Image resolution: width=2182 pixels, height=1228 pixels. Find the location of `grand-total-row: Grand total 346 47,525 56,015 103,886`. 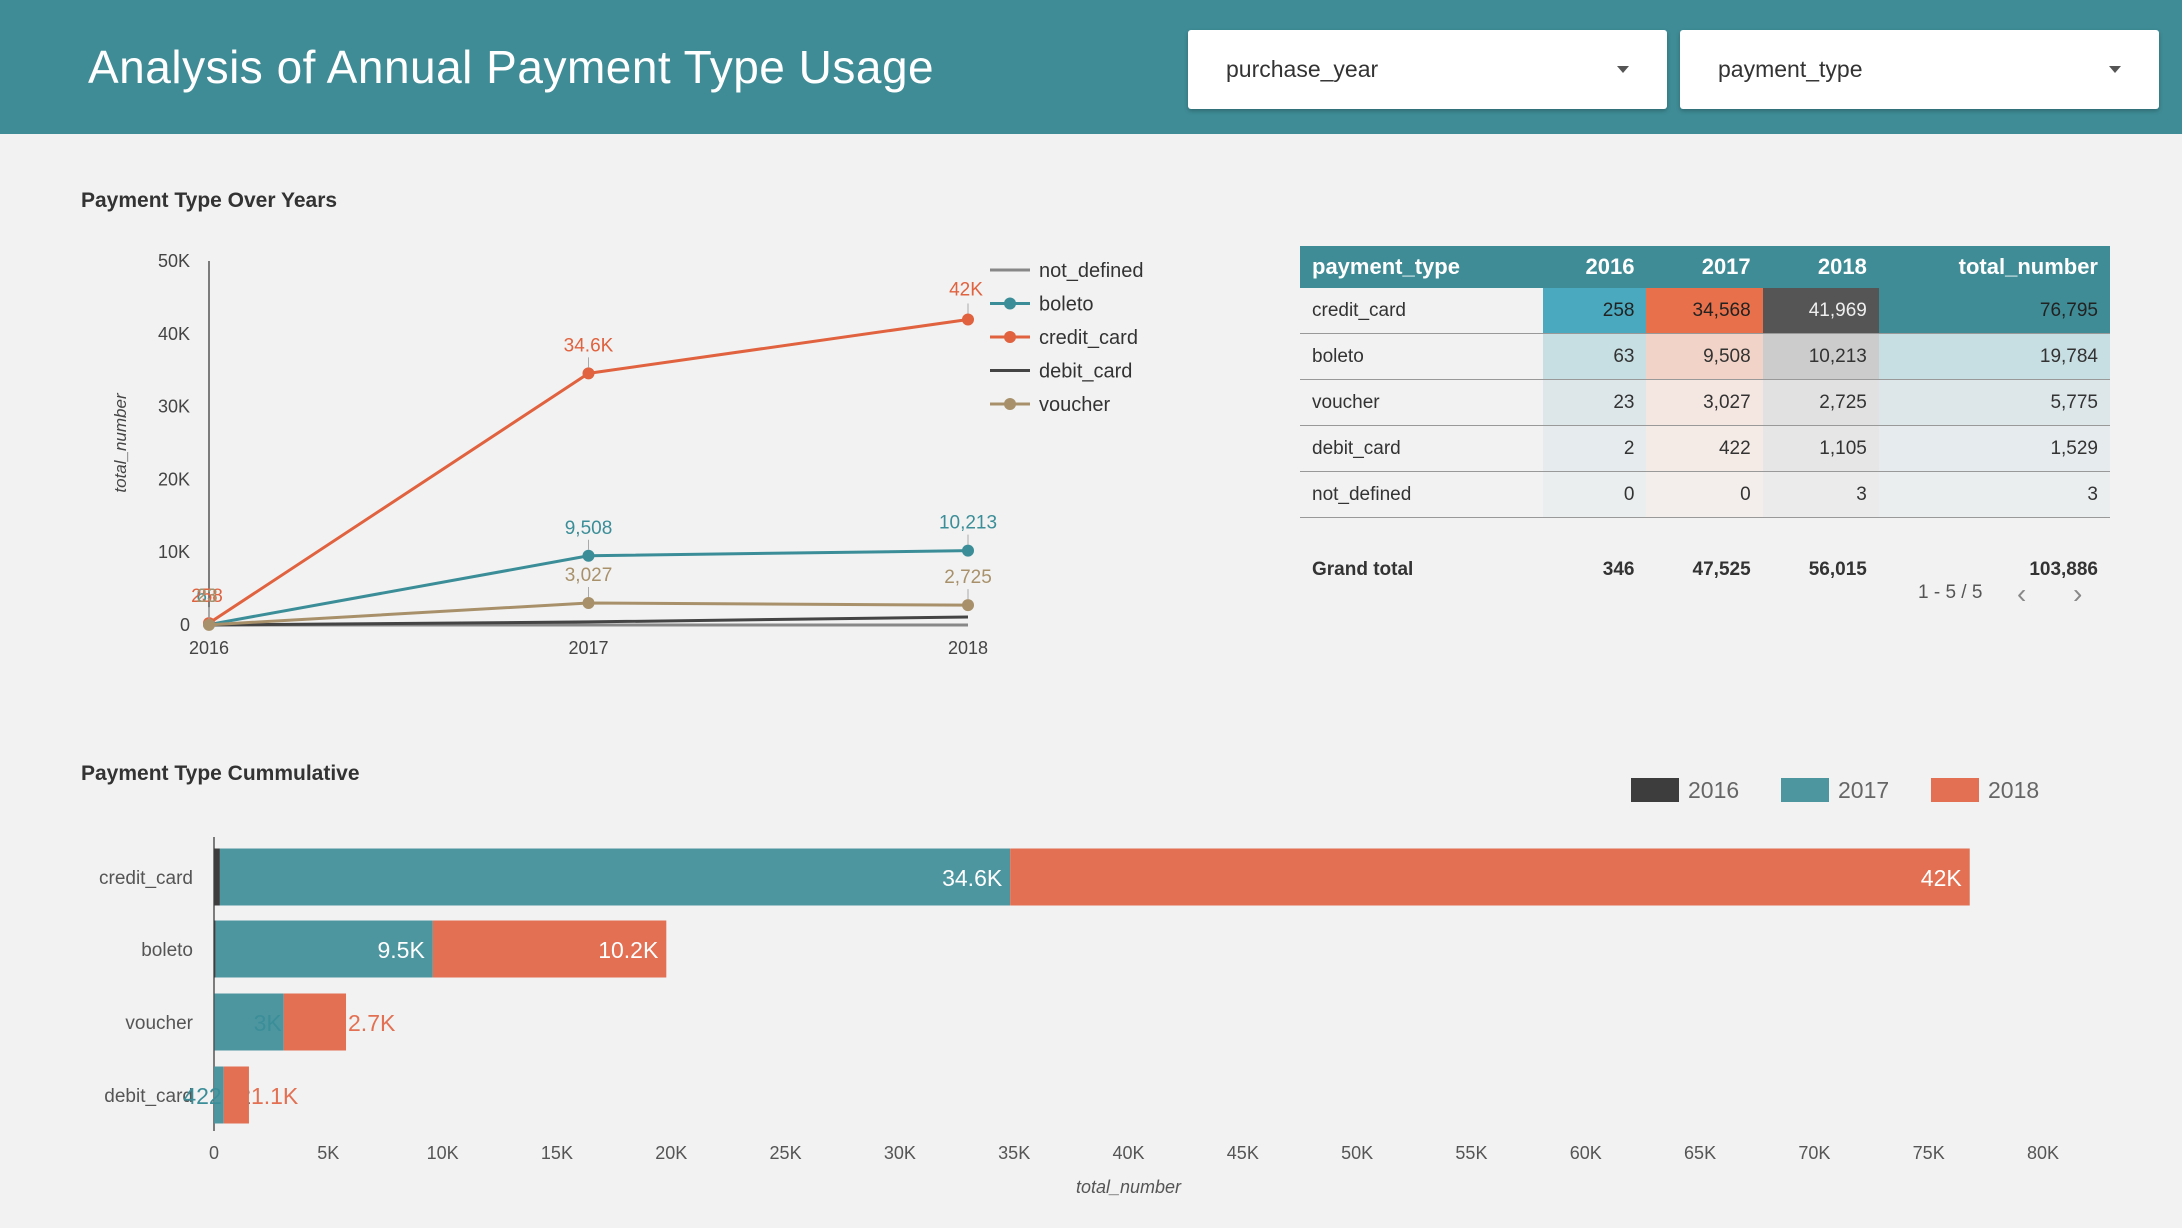

grand-total-row: Grand total 346 47,525 56,015 103,886 is located at coordinates (1705, 562).